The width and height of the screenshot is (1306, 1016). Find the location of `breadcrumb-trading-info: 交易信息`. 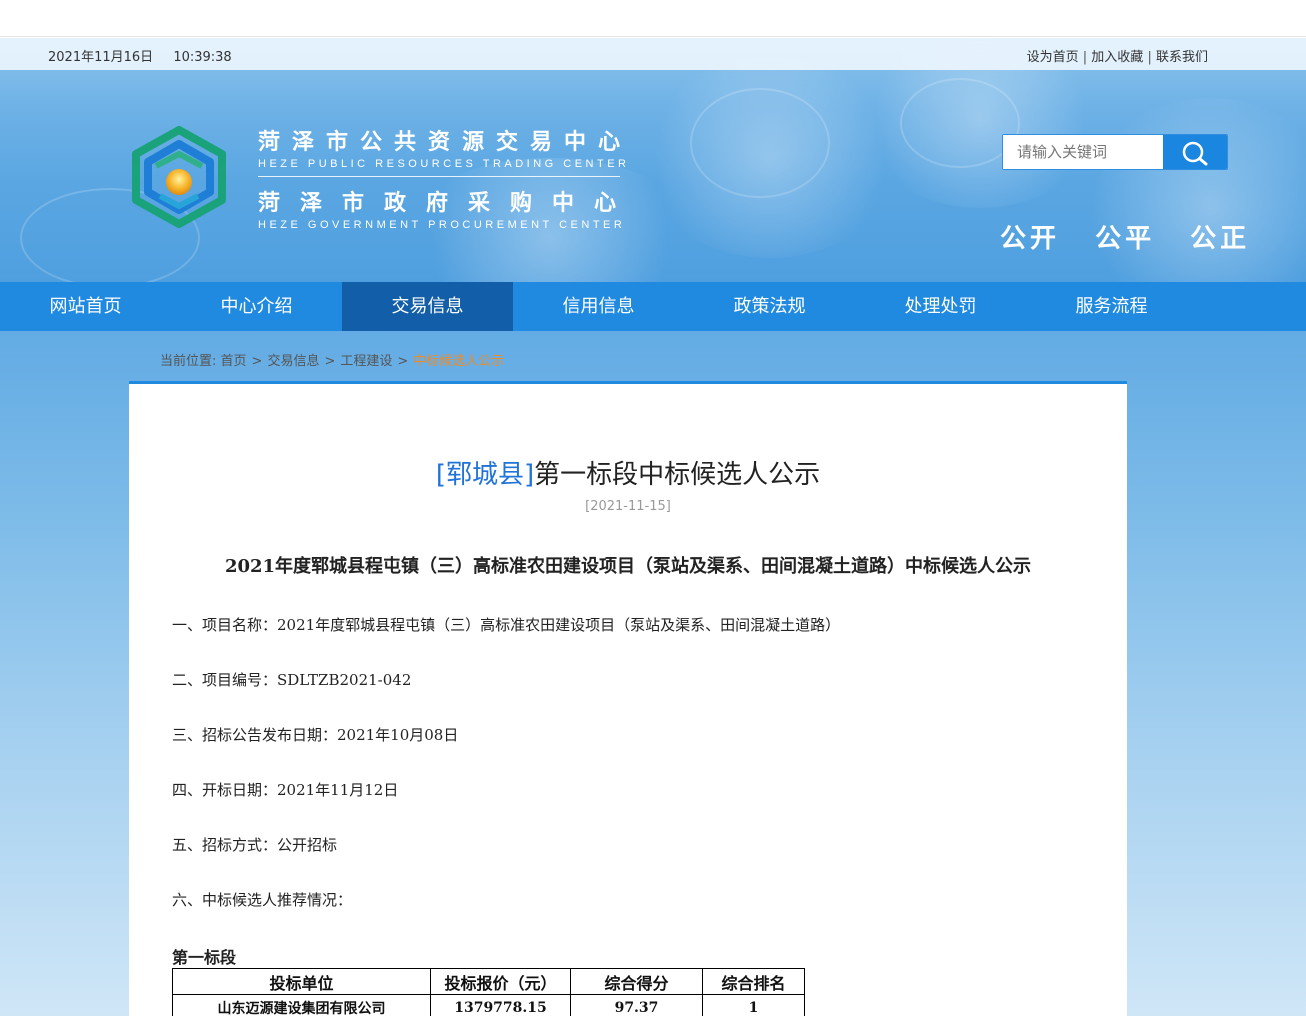

breadcrumb-trading-info: 交易信息 is located at coordinates (293, 361).